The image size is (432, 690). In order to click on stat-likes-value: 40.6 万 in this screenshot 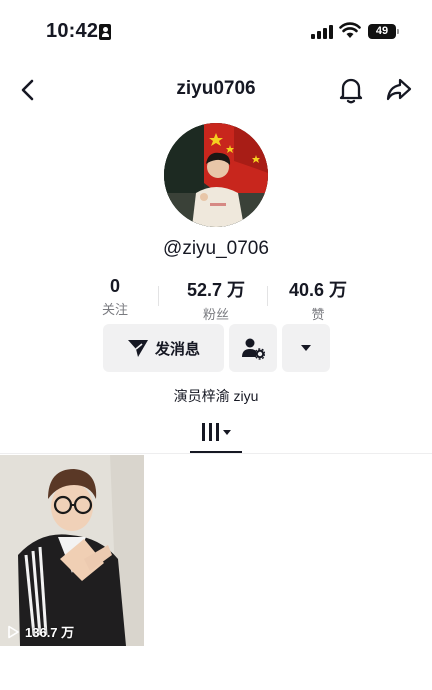, I will do `click(318, 290)`.